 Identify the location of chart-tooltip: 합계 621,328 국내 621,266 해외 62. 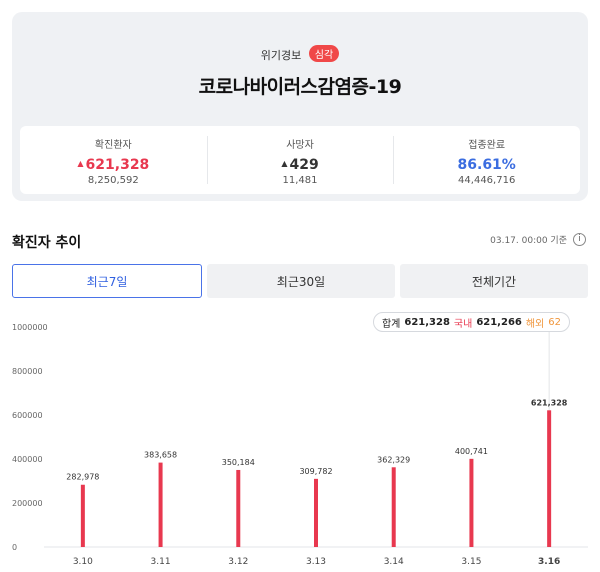
(471, 322).